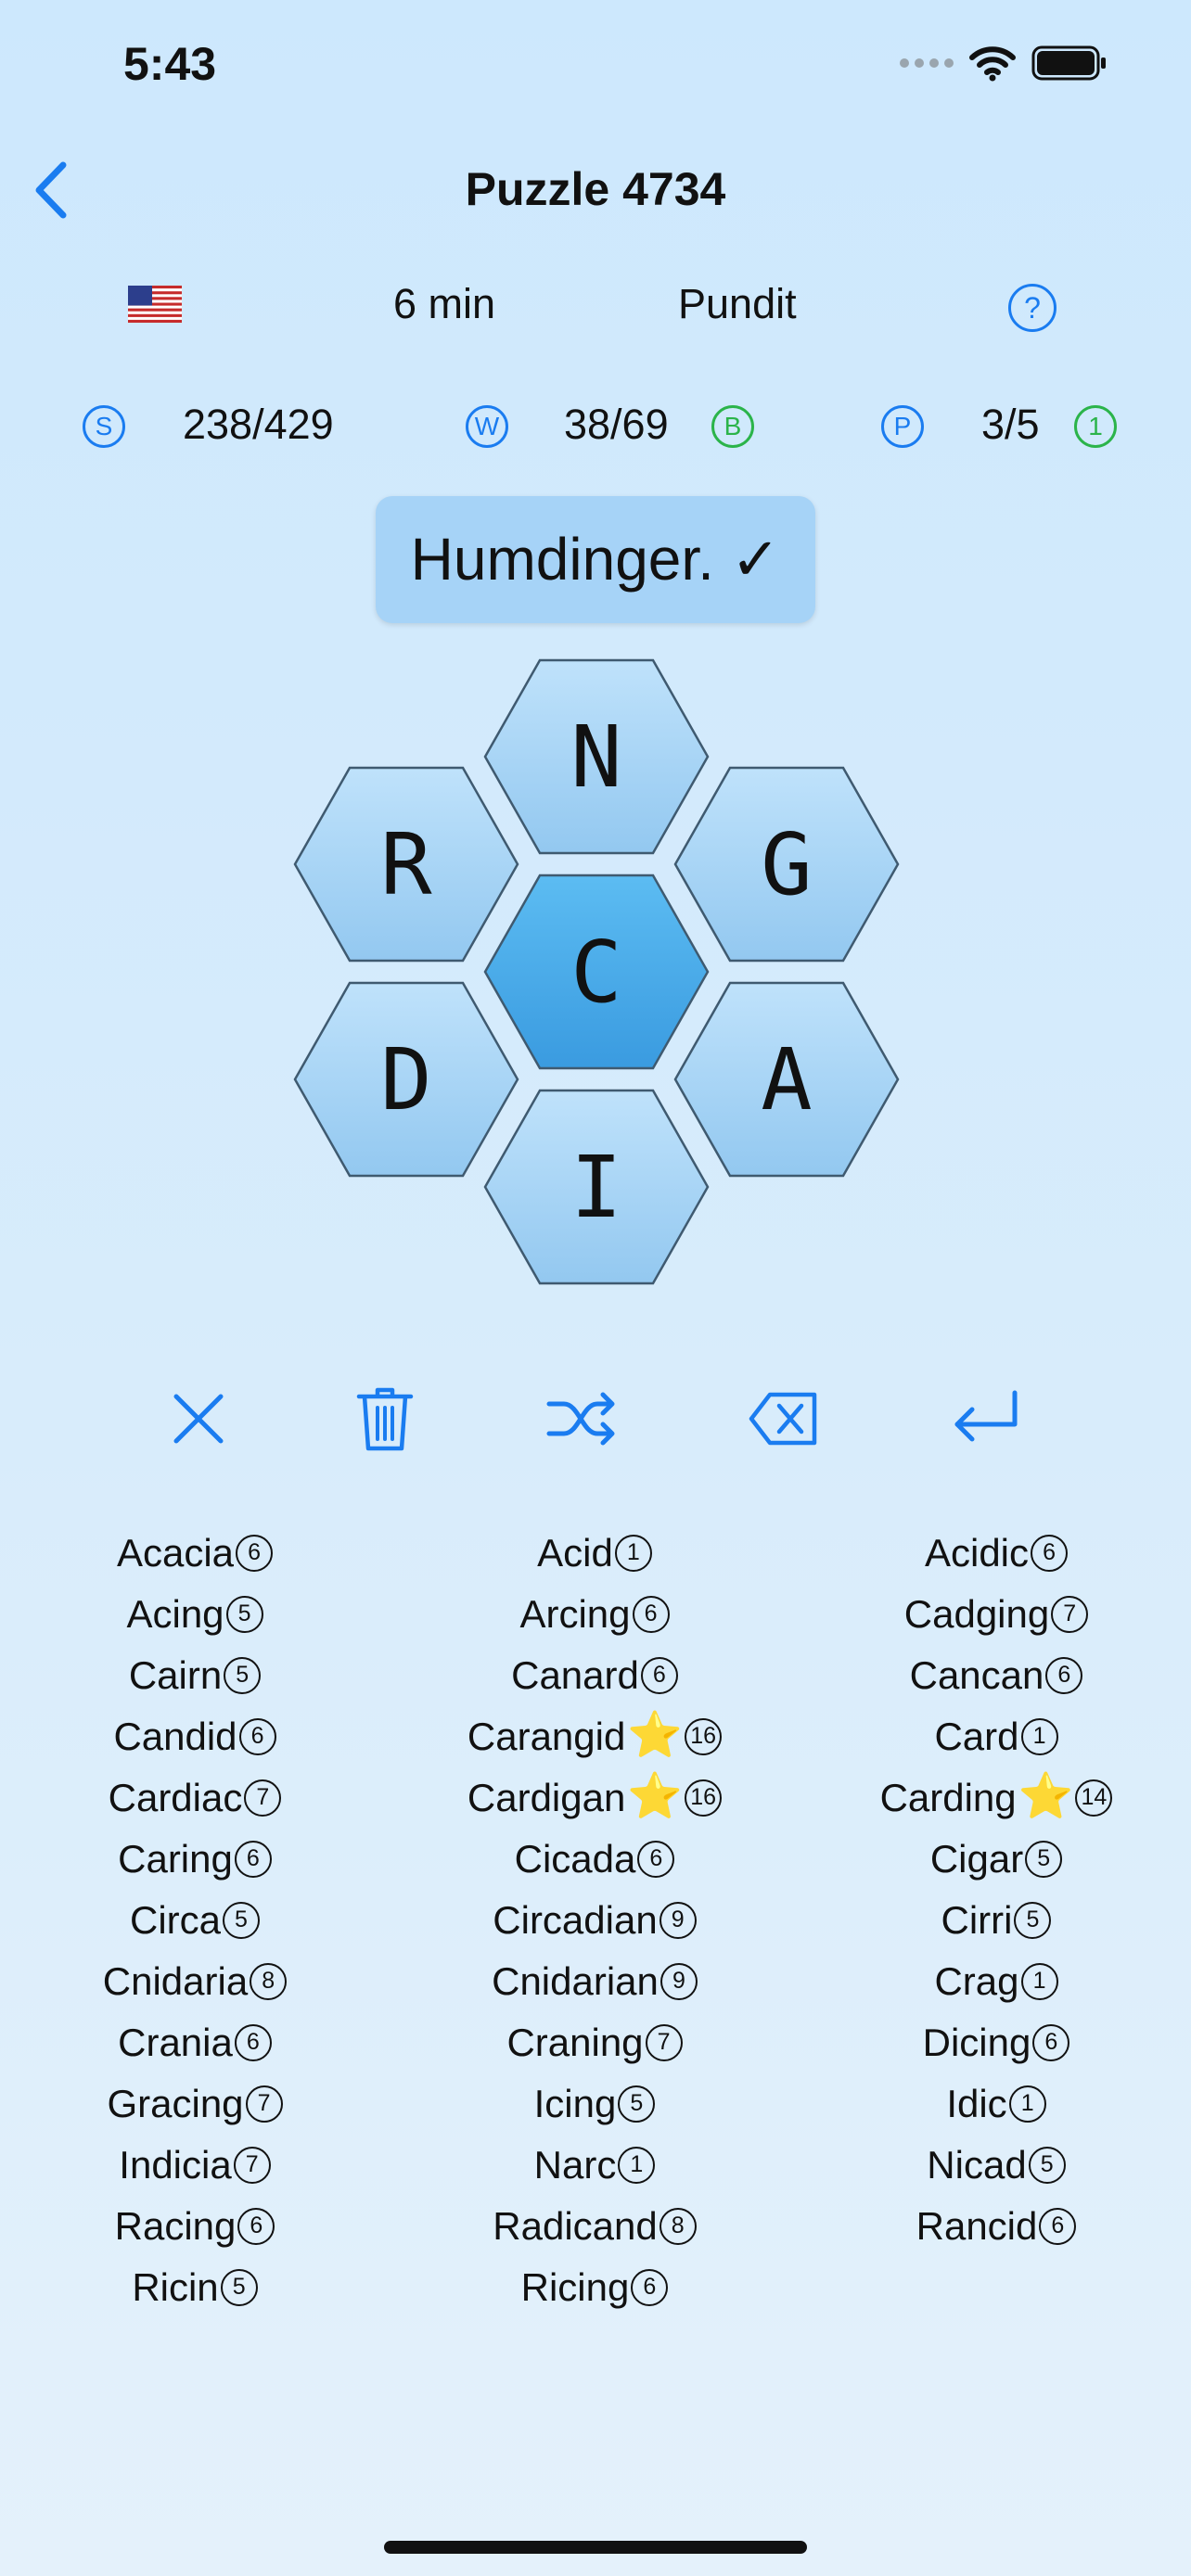 The height and width of the screenshot is (2576, 1191). What do you see at coordinates (195, 1618) in the screenshot?
I see `word-item: Acing 5` at bounding box center [195, 1618].